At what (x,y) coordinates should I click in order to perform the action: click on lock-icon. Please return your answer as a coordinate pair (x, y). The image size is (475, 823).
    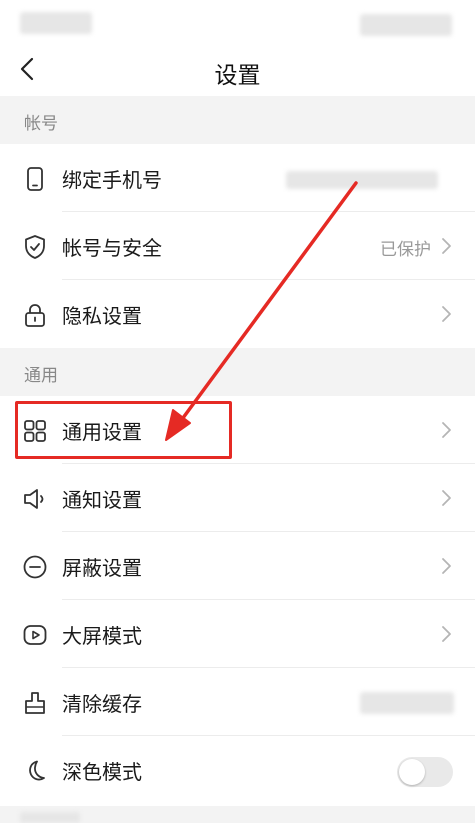
    Looking at the image, I should click on (35, 315).